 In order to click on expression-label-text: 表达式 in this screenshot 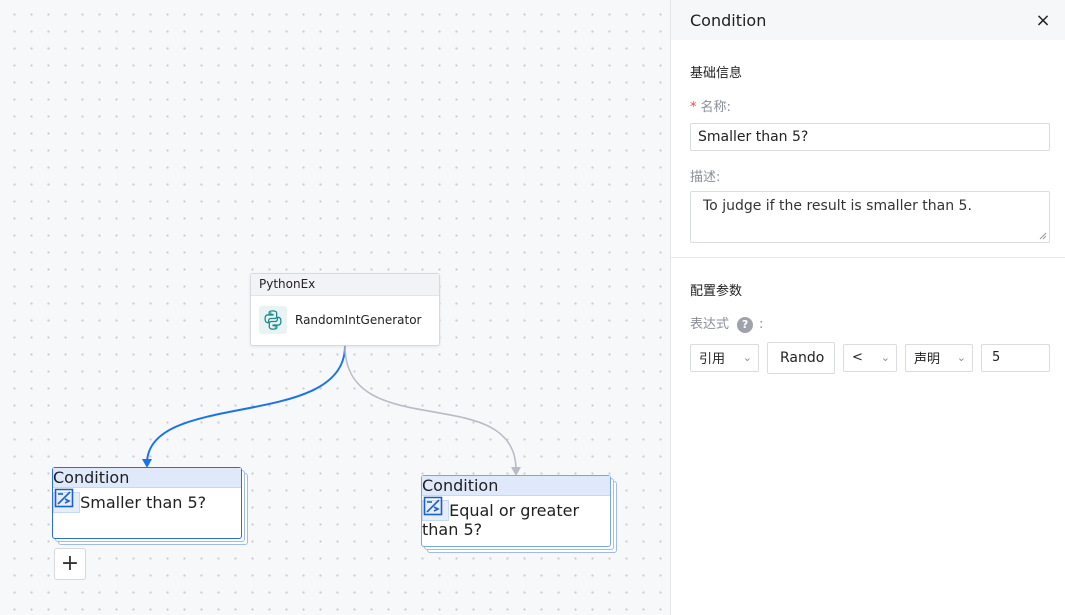, I will do `click(710, 324)`.